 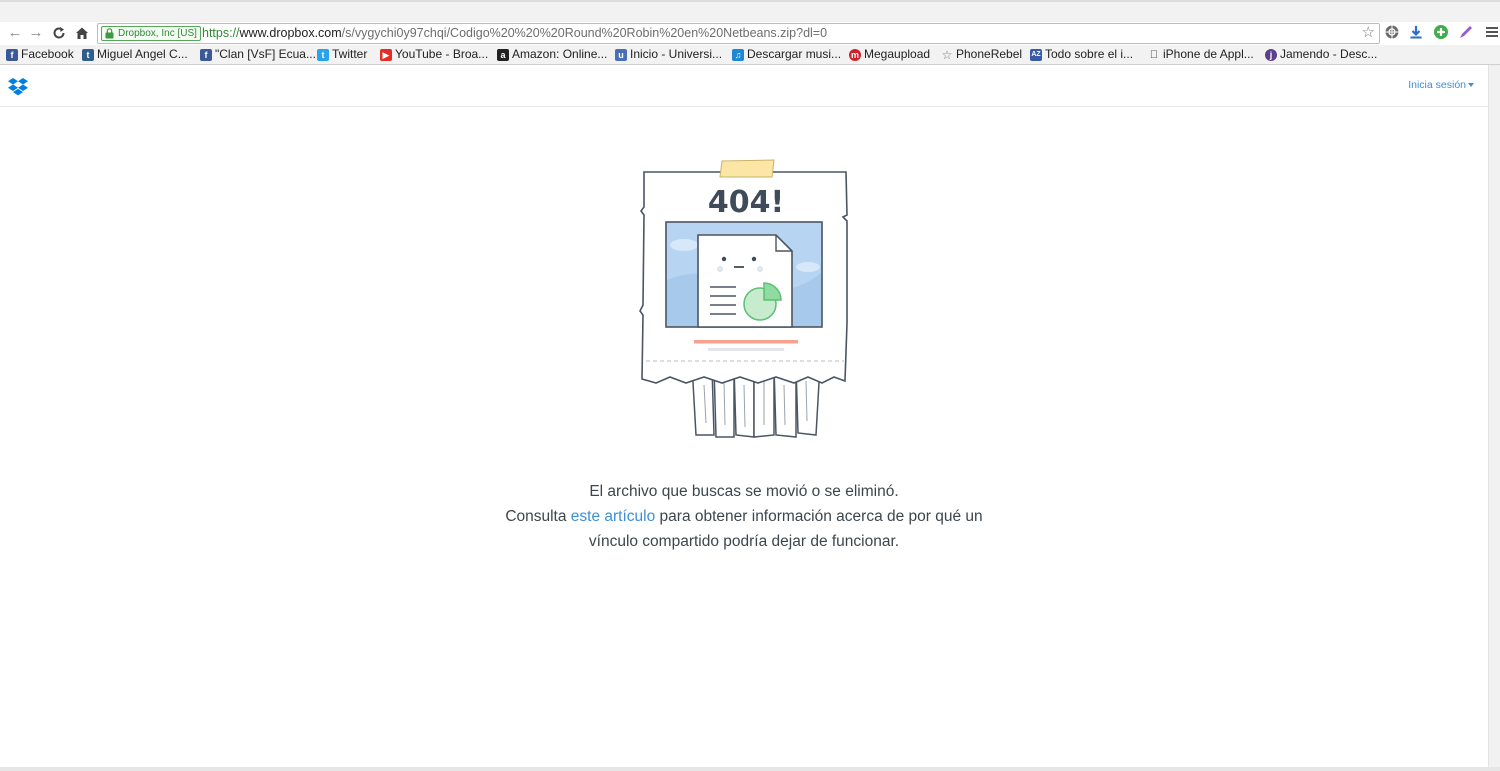 I want to click on forward-button: →, so click(x=36, y=33).